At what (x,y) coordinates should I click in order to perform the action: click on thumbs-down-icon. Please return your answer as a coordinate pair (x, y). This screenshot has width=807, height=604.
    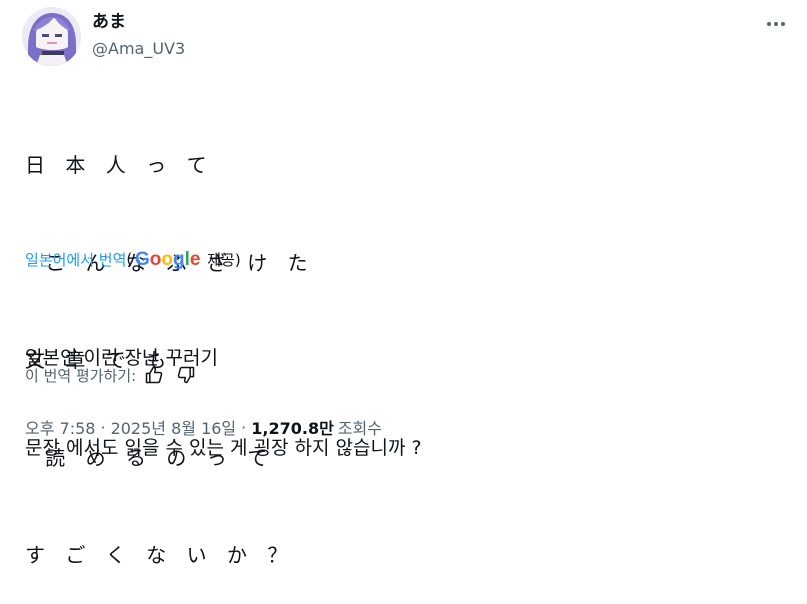
    Looking at the image, I should click on (186, 375).